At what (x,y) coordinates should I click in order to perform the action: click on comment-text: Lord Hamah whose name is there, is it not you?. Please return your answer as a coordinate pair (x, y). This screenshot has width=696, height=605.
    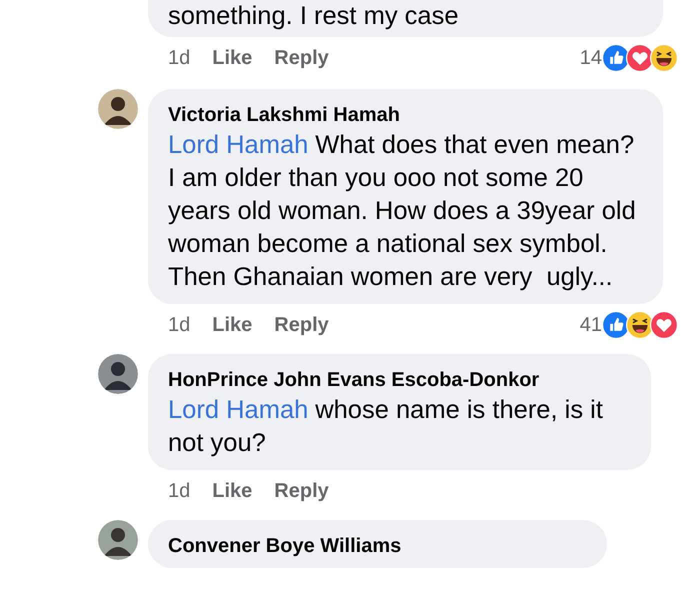
    Looking at the image, I should click on (386, 427).